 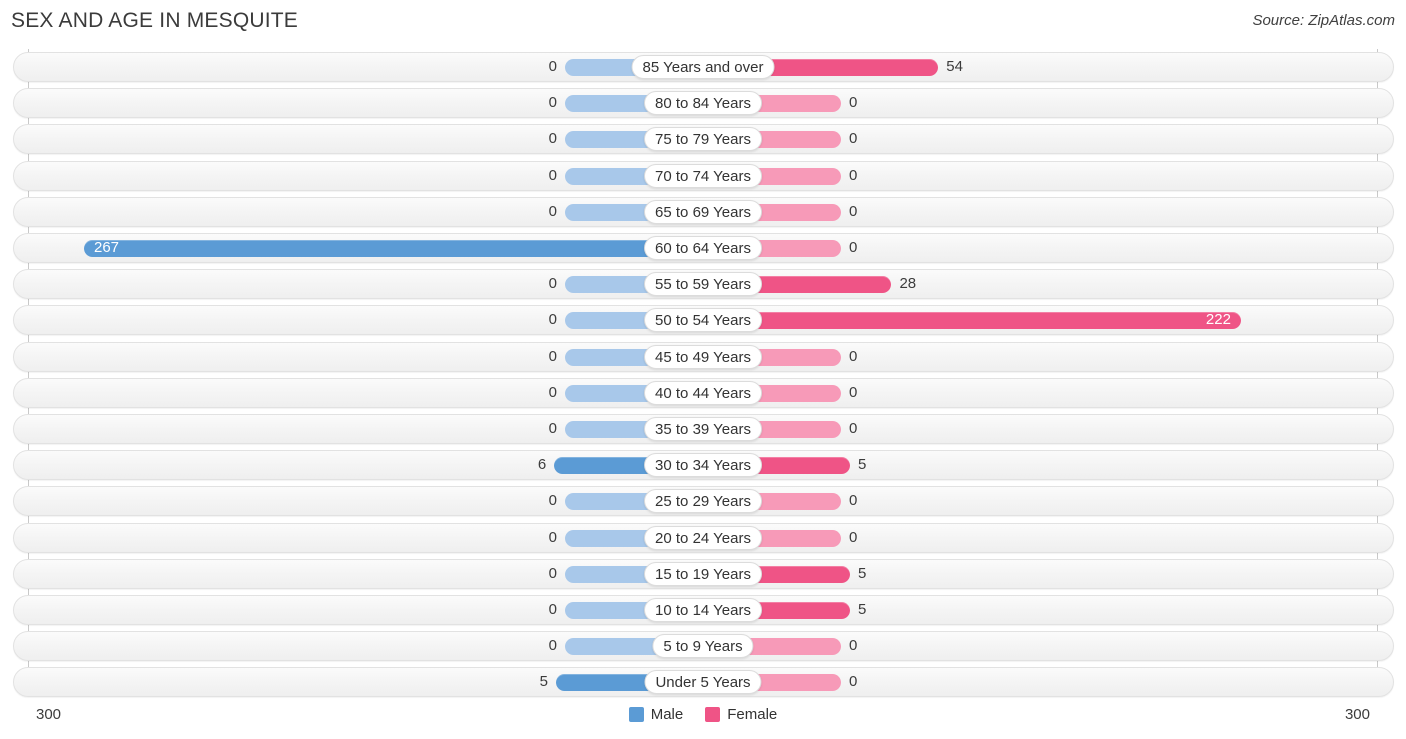 I want to click on chart-row: 0 28 55 to 59 Years, so click(x=703, y=284).